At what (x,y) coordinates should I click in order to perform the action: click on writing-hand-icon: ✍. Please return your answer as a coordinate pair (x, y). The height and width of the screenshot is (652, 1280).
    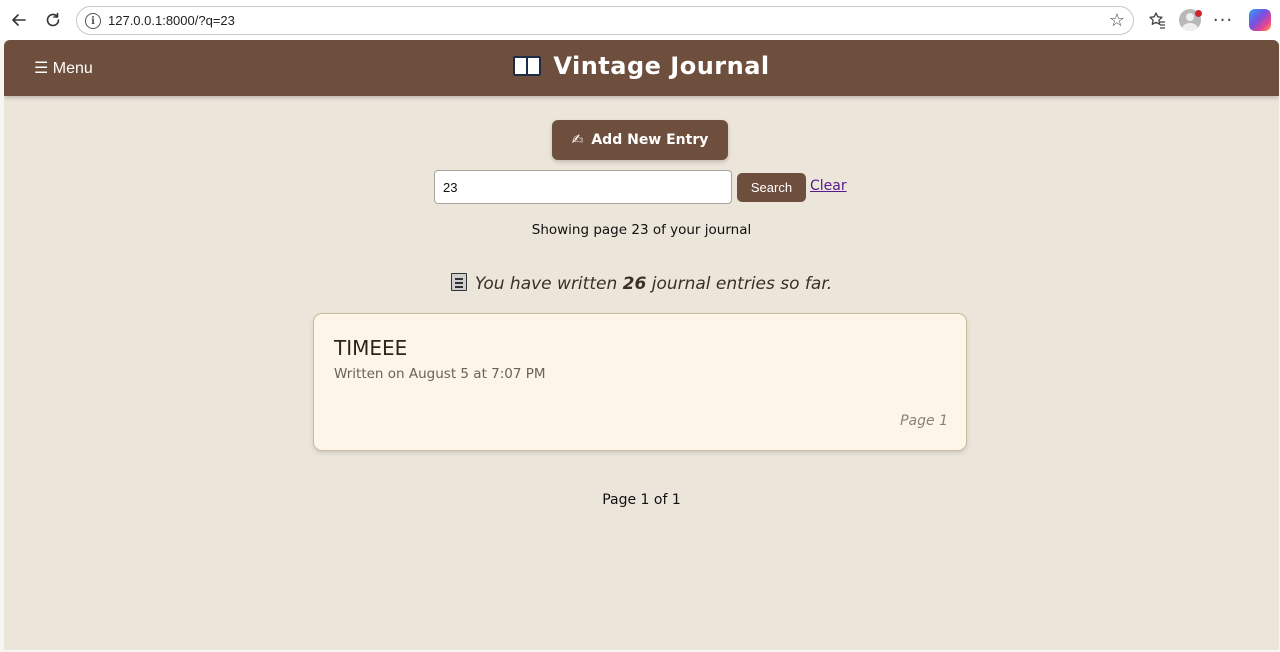
    Looking at the image, I should click on (577, 140).